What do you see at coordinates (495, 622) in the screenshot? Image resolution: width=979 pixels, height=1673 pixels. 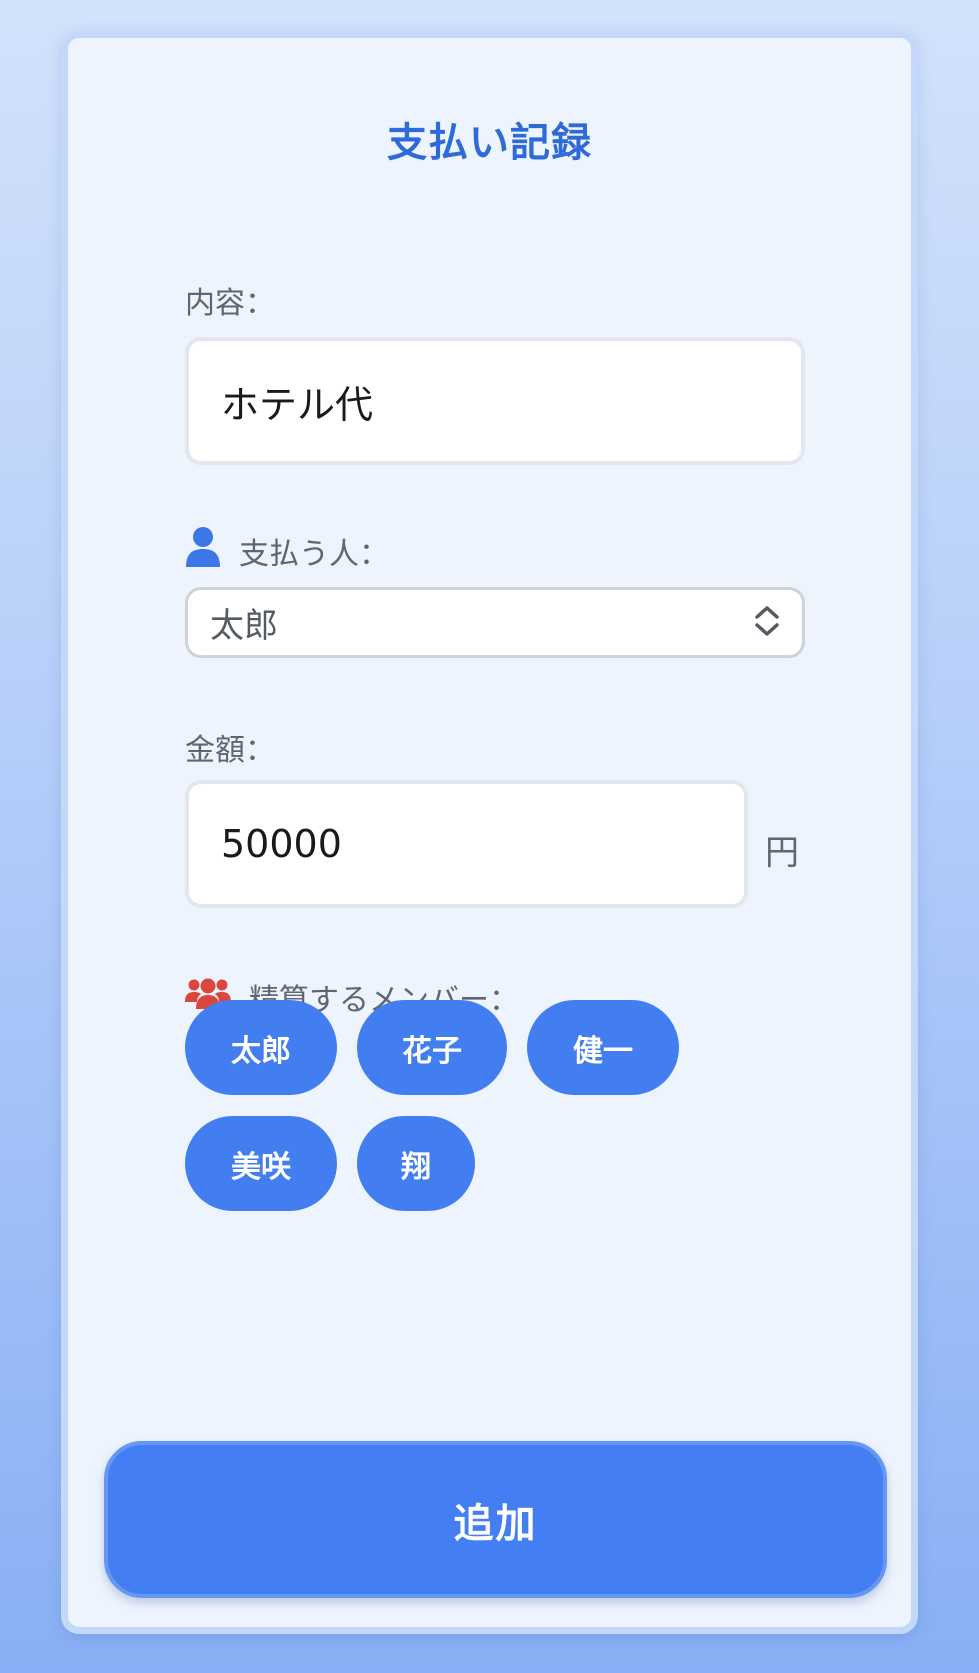 I see `payer-select: 太郎` at bounding box center [495, 622].